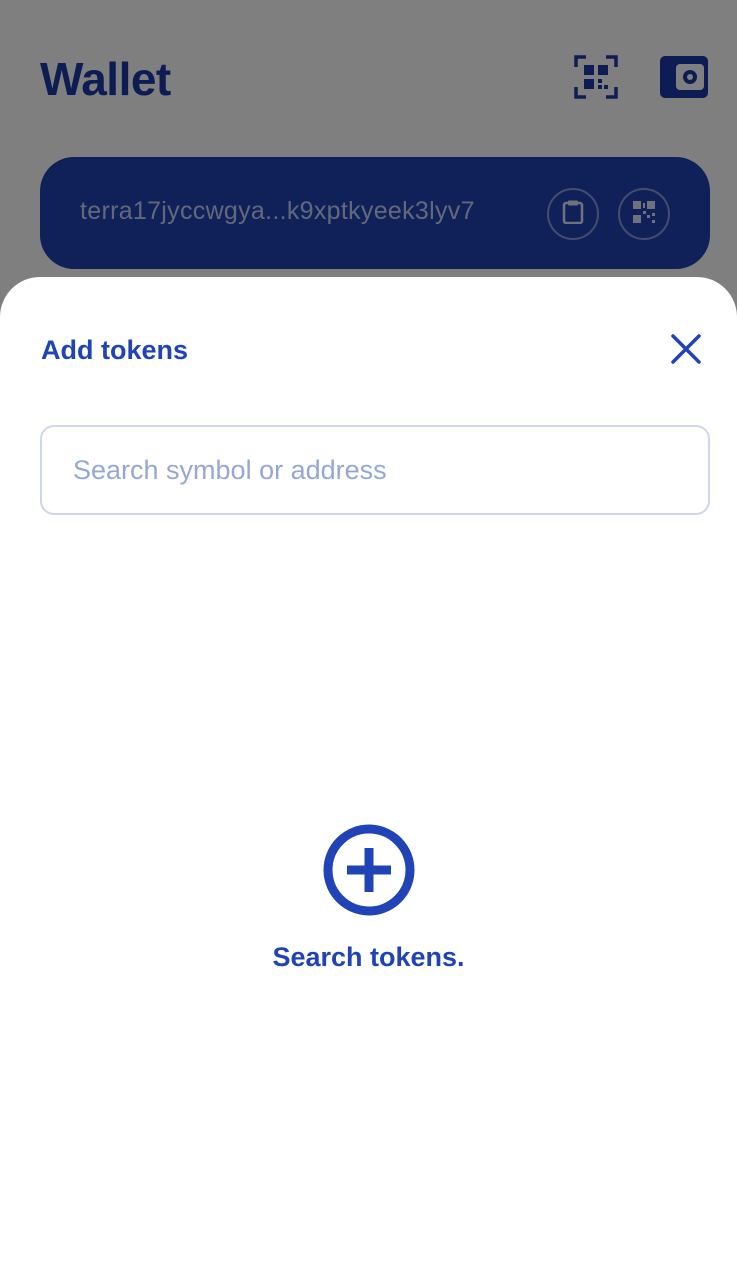 The image size is (737, 1272). I want to click on sheet-title: Add tokens, so click(115, 350).